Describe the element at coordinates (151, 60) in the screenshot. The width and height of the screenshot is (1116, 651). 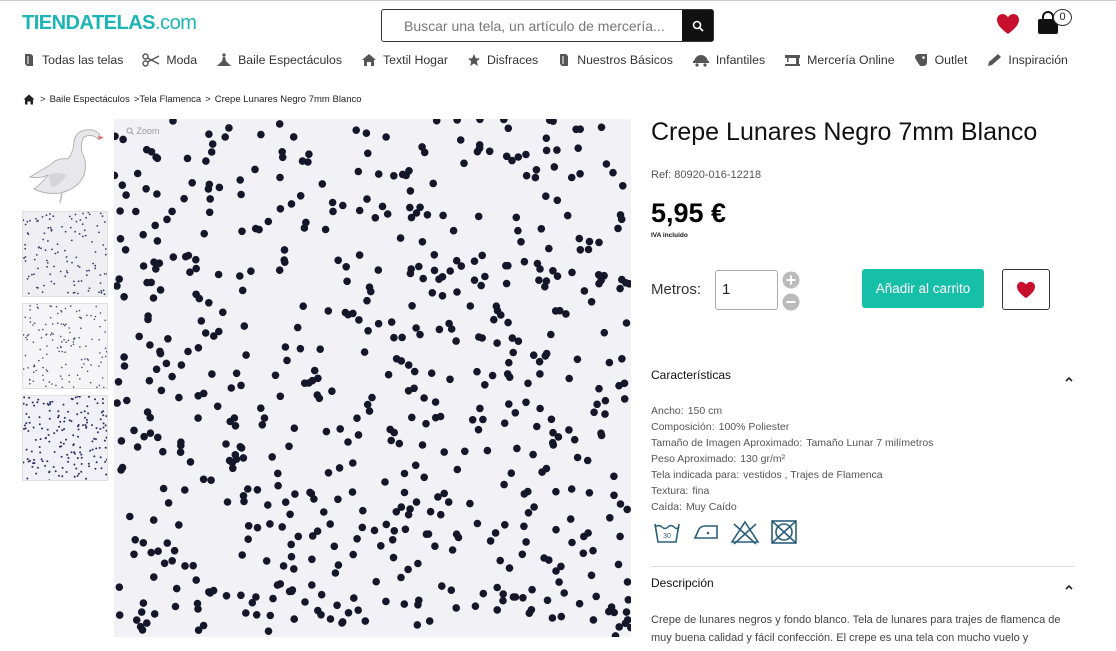
I see `scissors-icon` at that location.